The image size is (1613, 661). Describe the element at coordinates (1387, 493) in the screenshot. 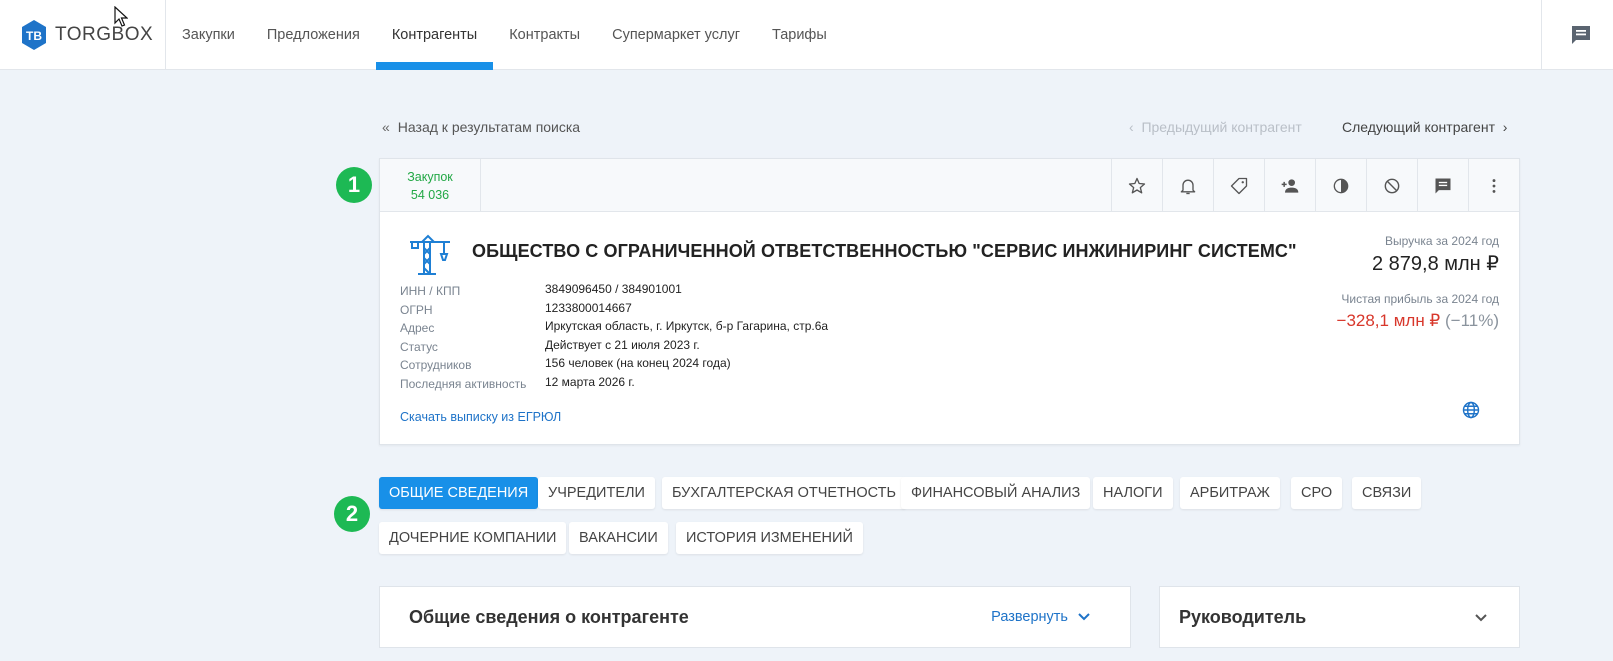

I see `tab-connections: СВЯЗИ` at that location.